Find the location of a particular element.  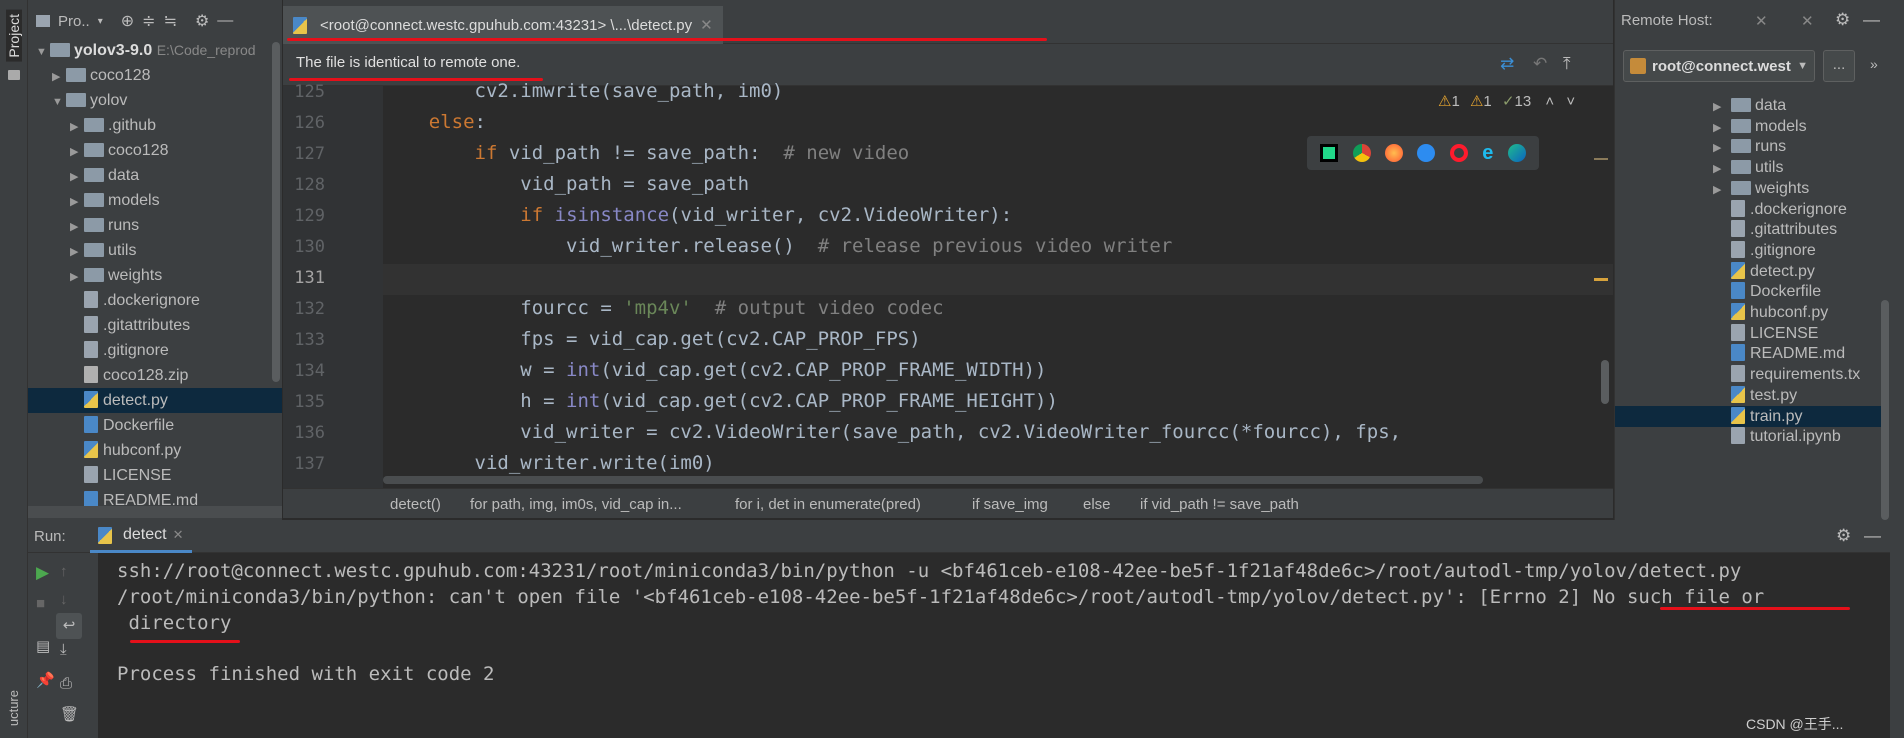

project-view-selector: Pro.. is located at coordinates (74, 21).